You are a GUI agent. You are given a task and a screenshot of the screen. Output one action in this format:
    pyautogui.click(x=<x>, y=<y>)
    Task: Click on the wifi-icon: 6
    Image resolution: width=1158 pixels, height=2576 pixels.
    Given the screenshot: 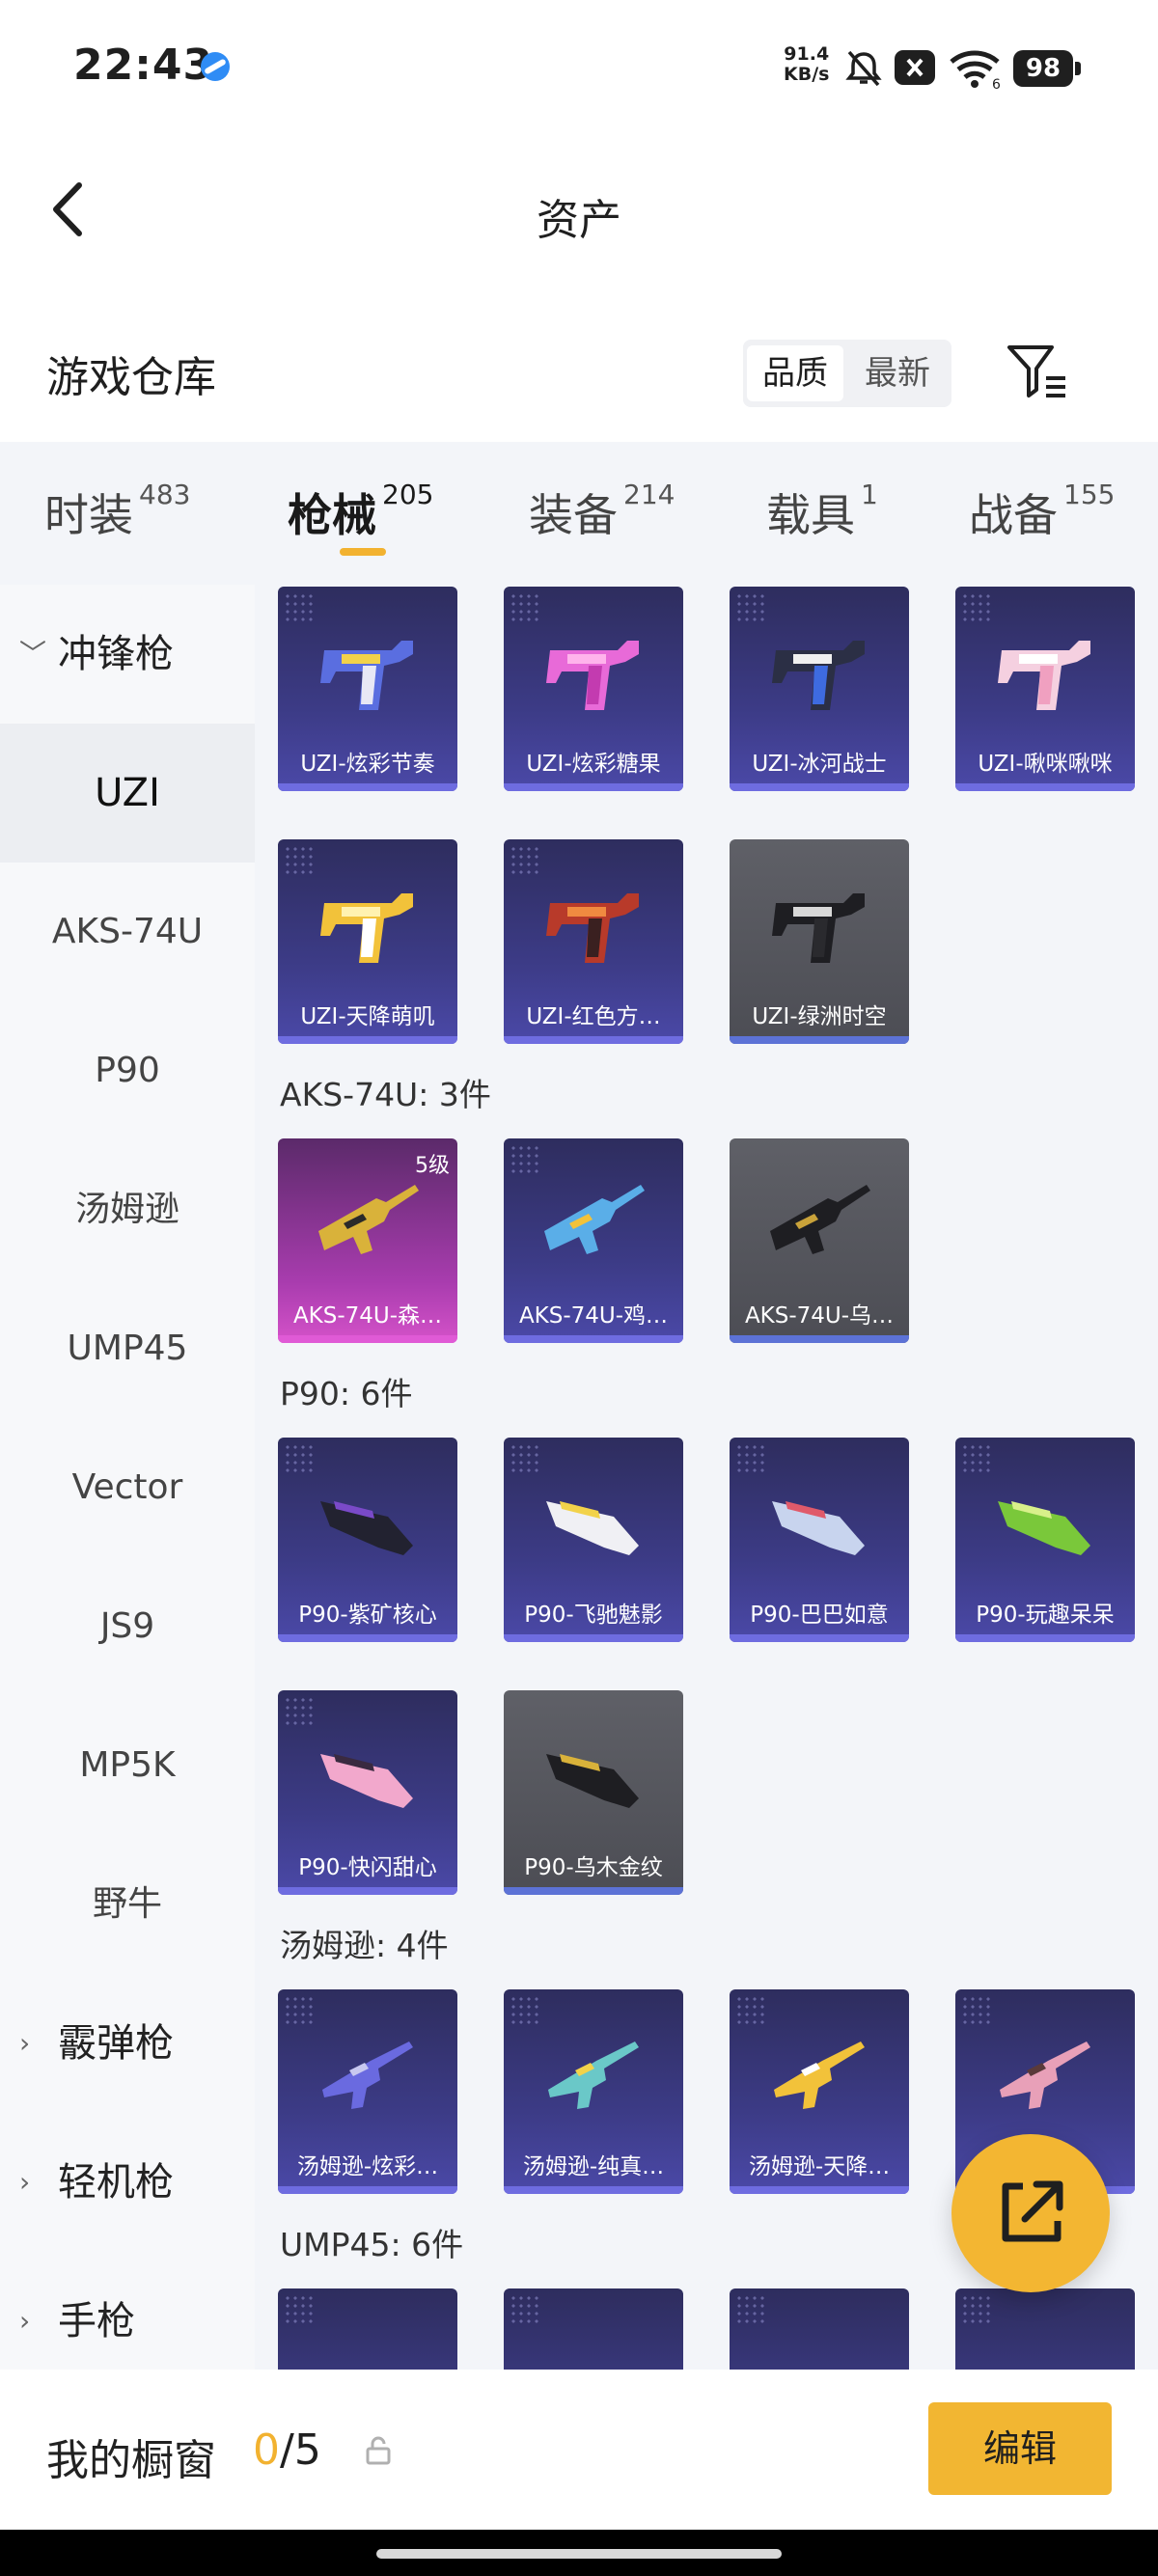 What is the action you would take?
    pyautogui.click(x=975, y=69)
    